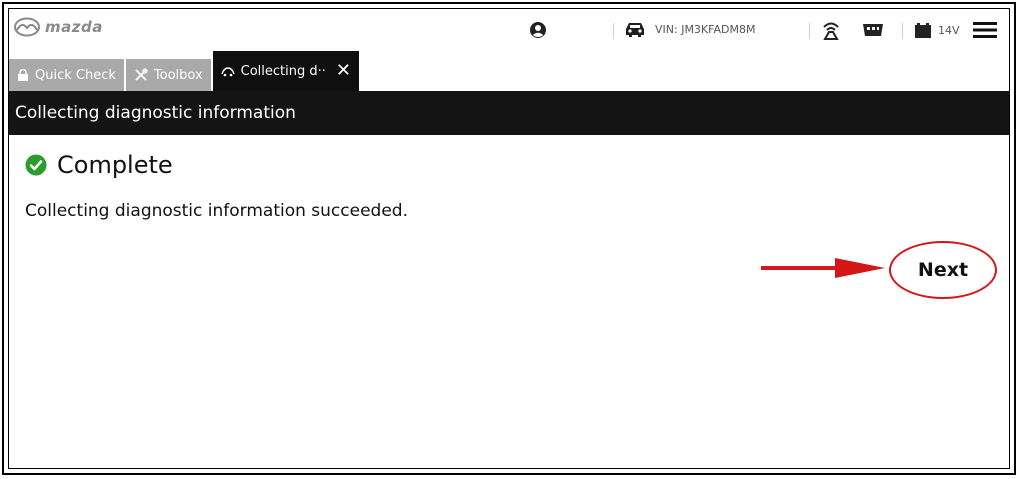 This screenshot has width=1020, height=479. I want to click on tab-collecting: Collecting d·· ✕, so click(285, 71).